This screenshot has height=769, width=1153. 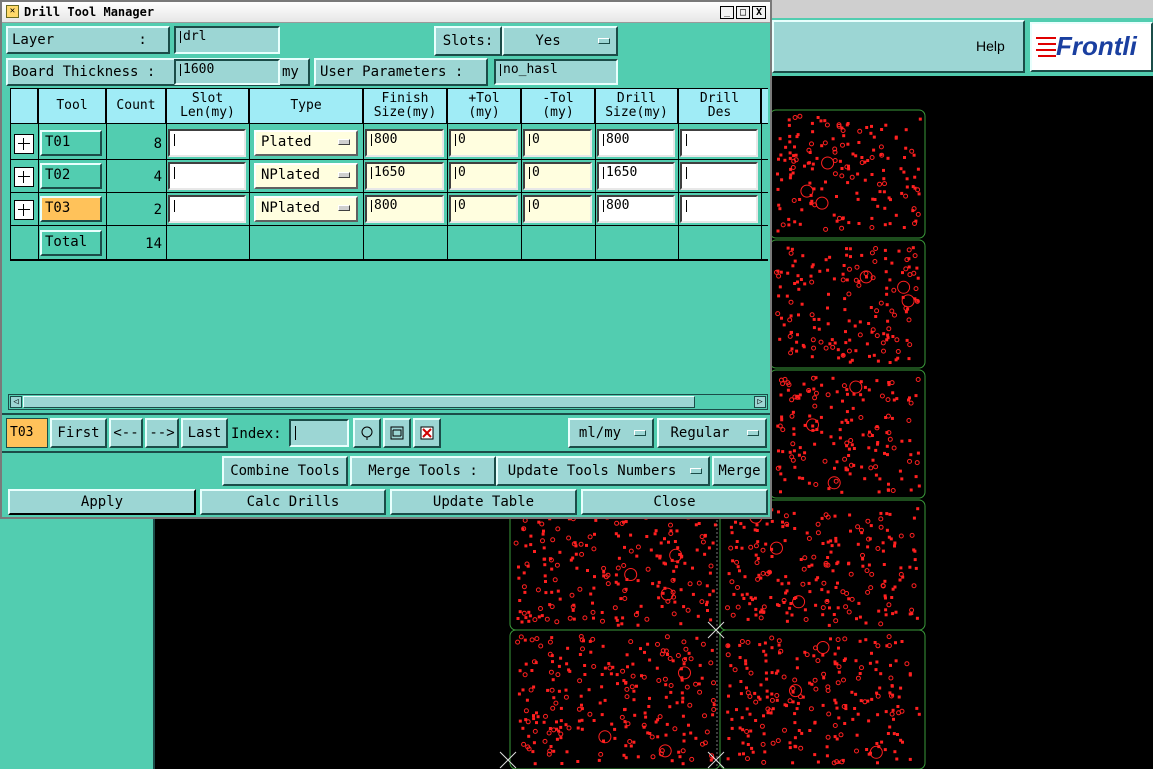 What do you see at coordinates (12, 11) in the screenshot?
I see `window-menu-icon: ✕` at bounding box center [12, 11].